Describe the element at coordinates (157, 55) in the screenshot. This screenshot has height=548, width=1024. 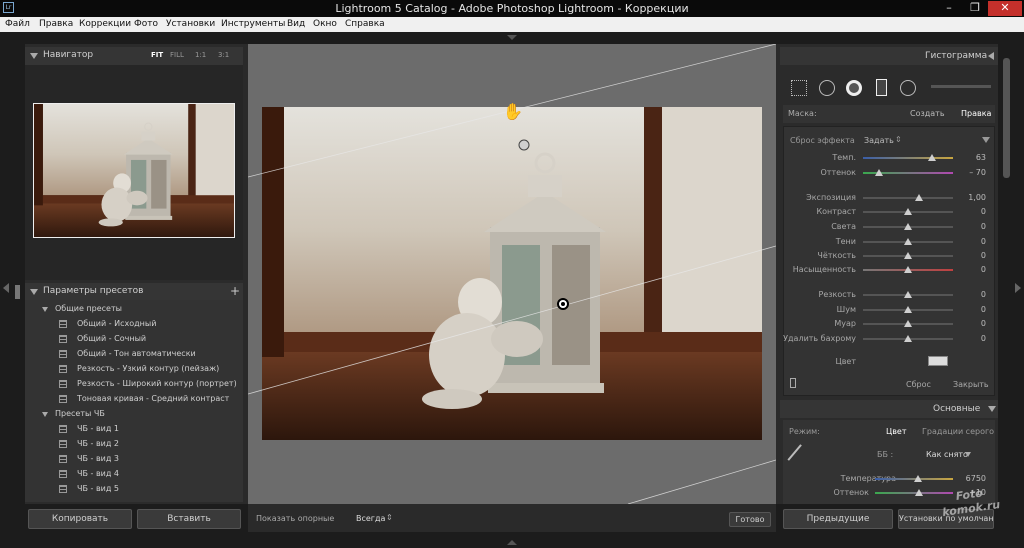
I see `zoom-fit: FIT` at that location.